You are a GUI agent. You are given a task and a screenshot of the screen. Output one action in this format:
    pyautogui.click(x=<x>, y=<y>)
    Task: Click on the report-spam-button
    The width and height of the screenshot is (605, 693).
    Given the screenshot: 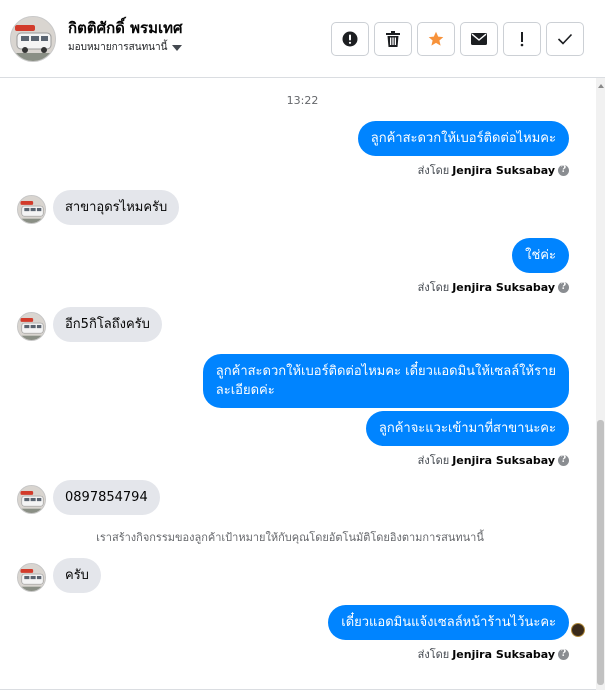 What is the action you would take?
    pyautogui.click(x=350, y=39)
    